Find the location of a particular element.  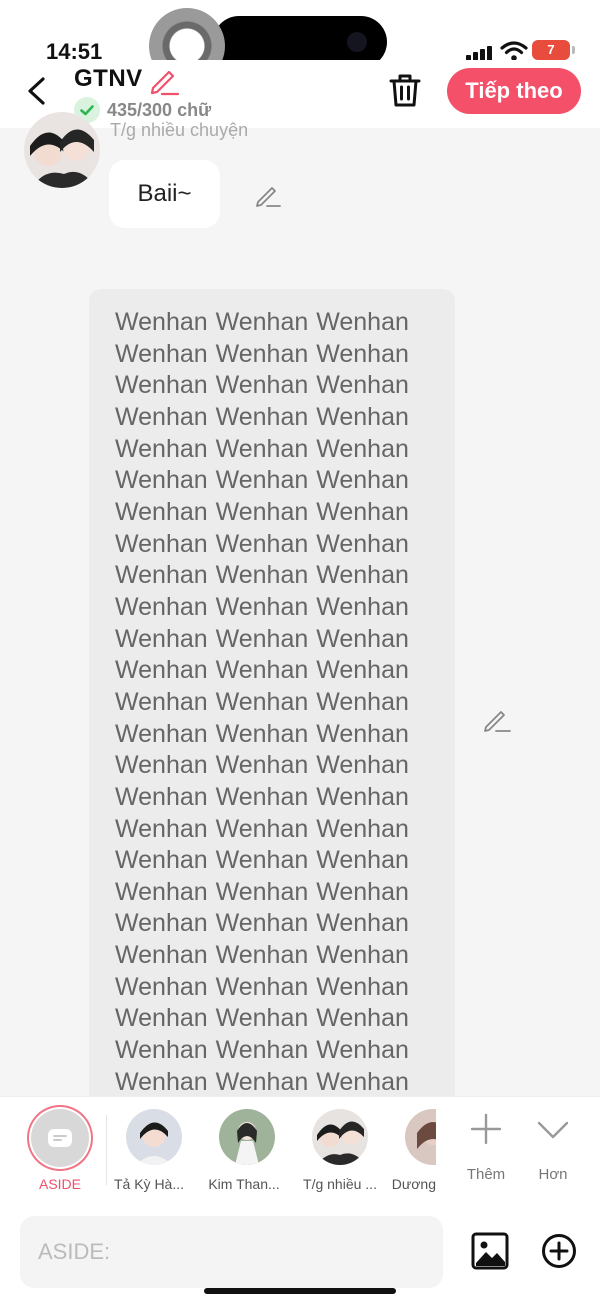

add-character-label: Thêm is located at coordinates (486, 1174).